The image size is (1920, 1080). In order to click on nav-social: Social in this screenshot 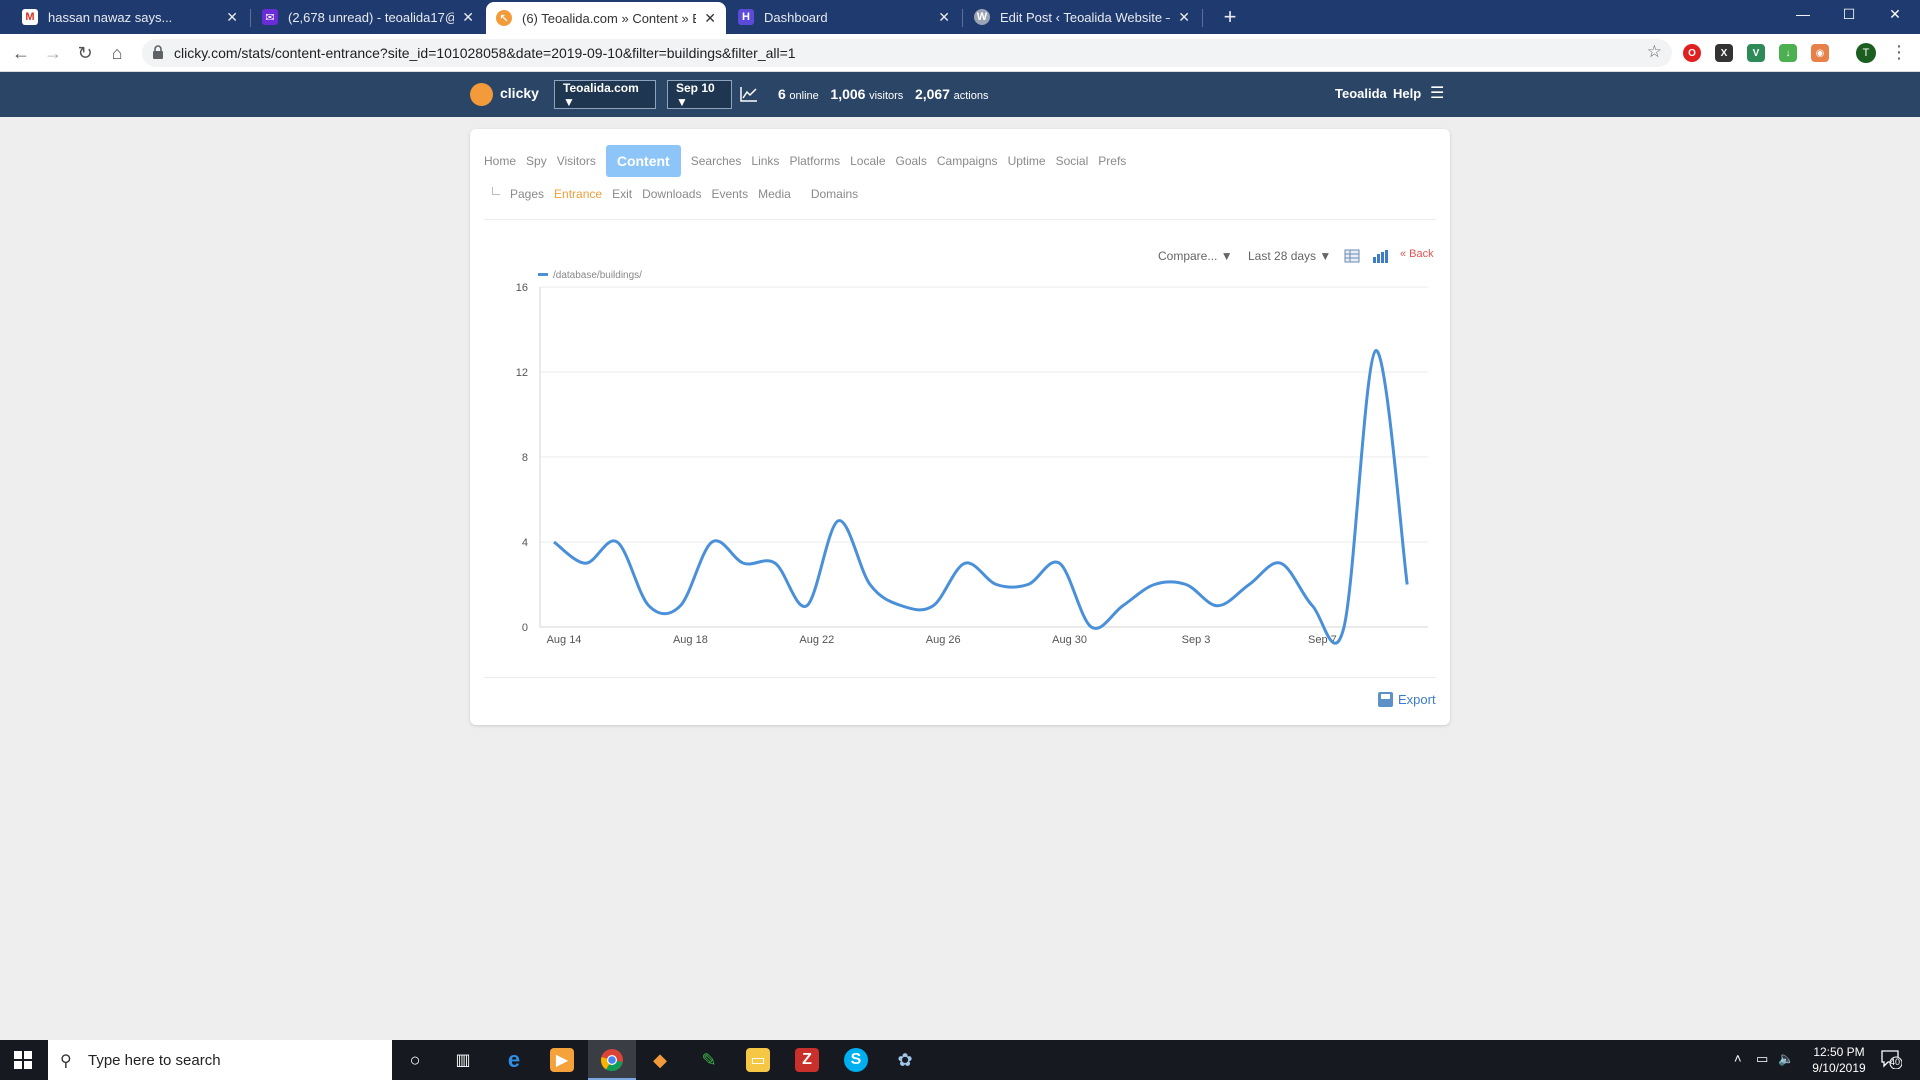, I will do `click(1072, 161)`.